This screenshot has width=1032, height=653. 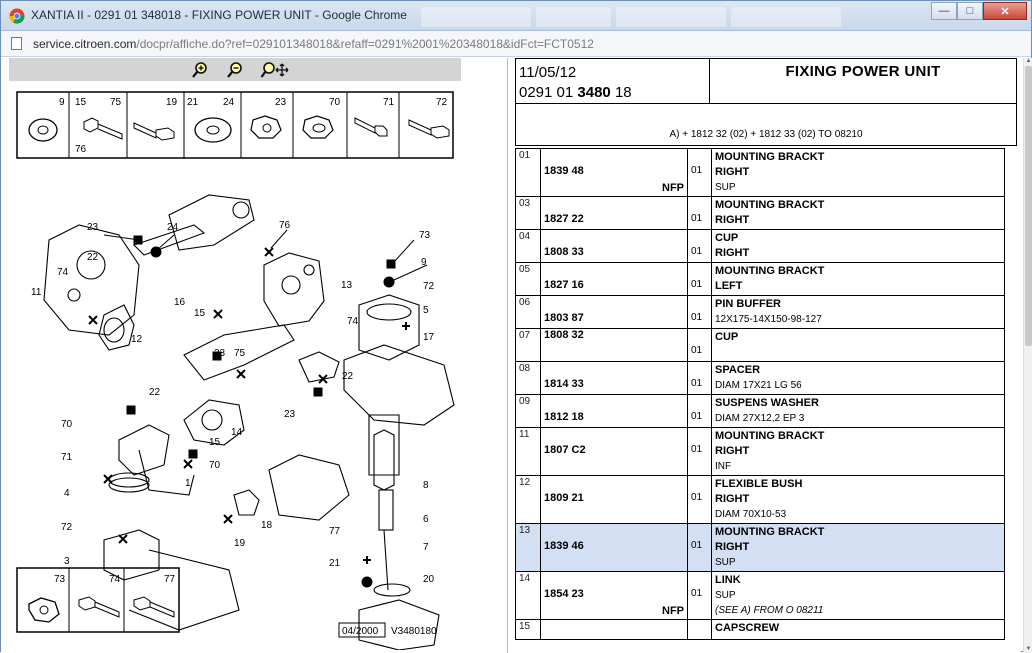 What do you see at coordinates (760, 279) in the screenshot?
I see `parts-table-row: 05 1827 16 01 MOUNTING BRACKT LEFT` at bounding box center [760, 279].